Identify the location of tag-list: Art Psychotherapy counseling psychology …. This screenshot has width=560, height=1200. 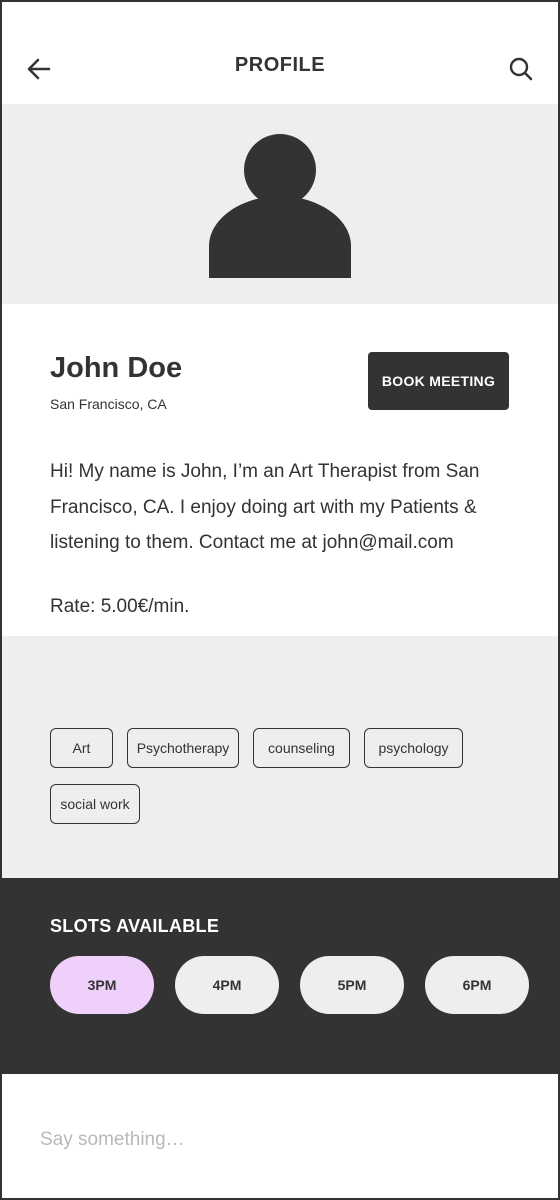
(285, 776).